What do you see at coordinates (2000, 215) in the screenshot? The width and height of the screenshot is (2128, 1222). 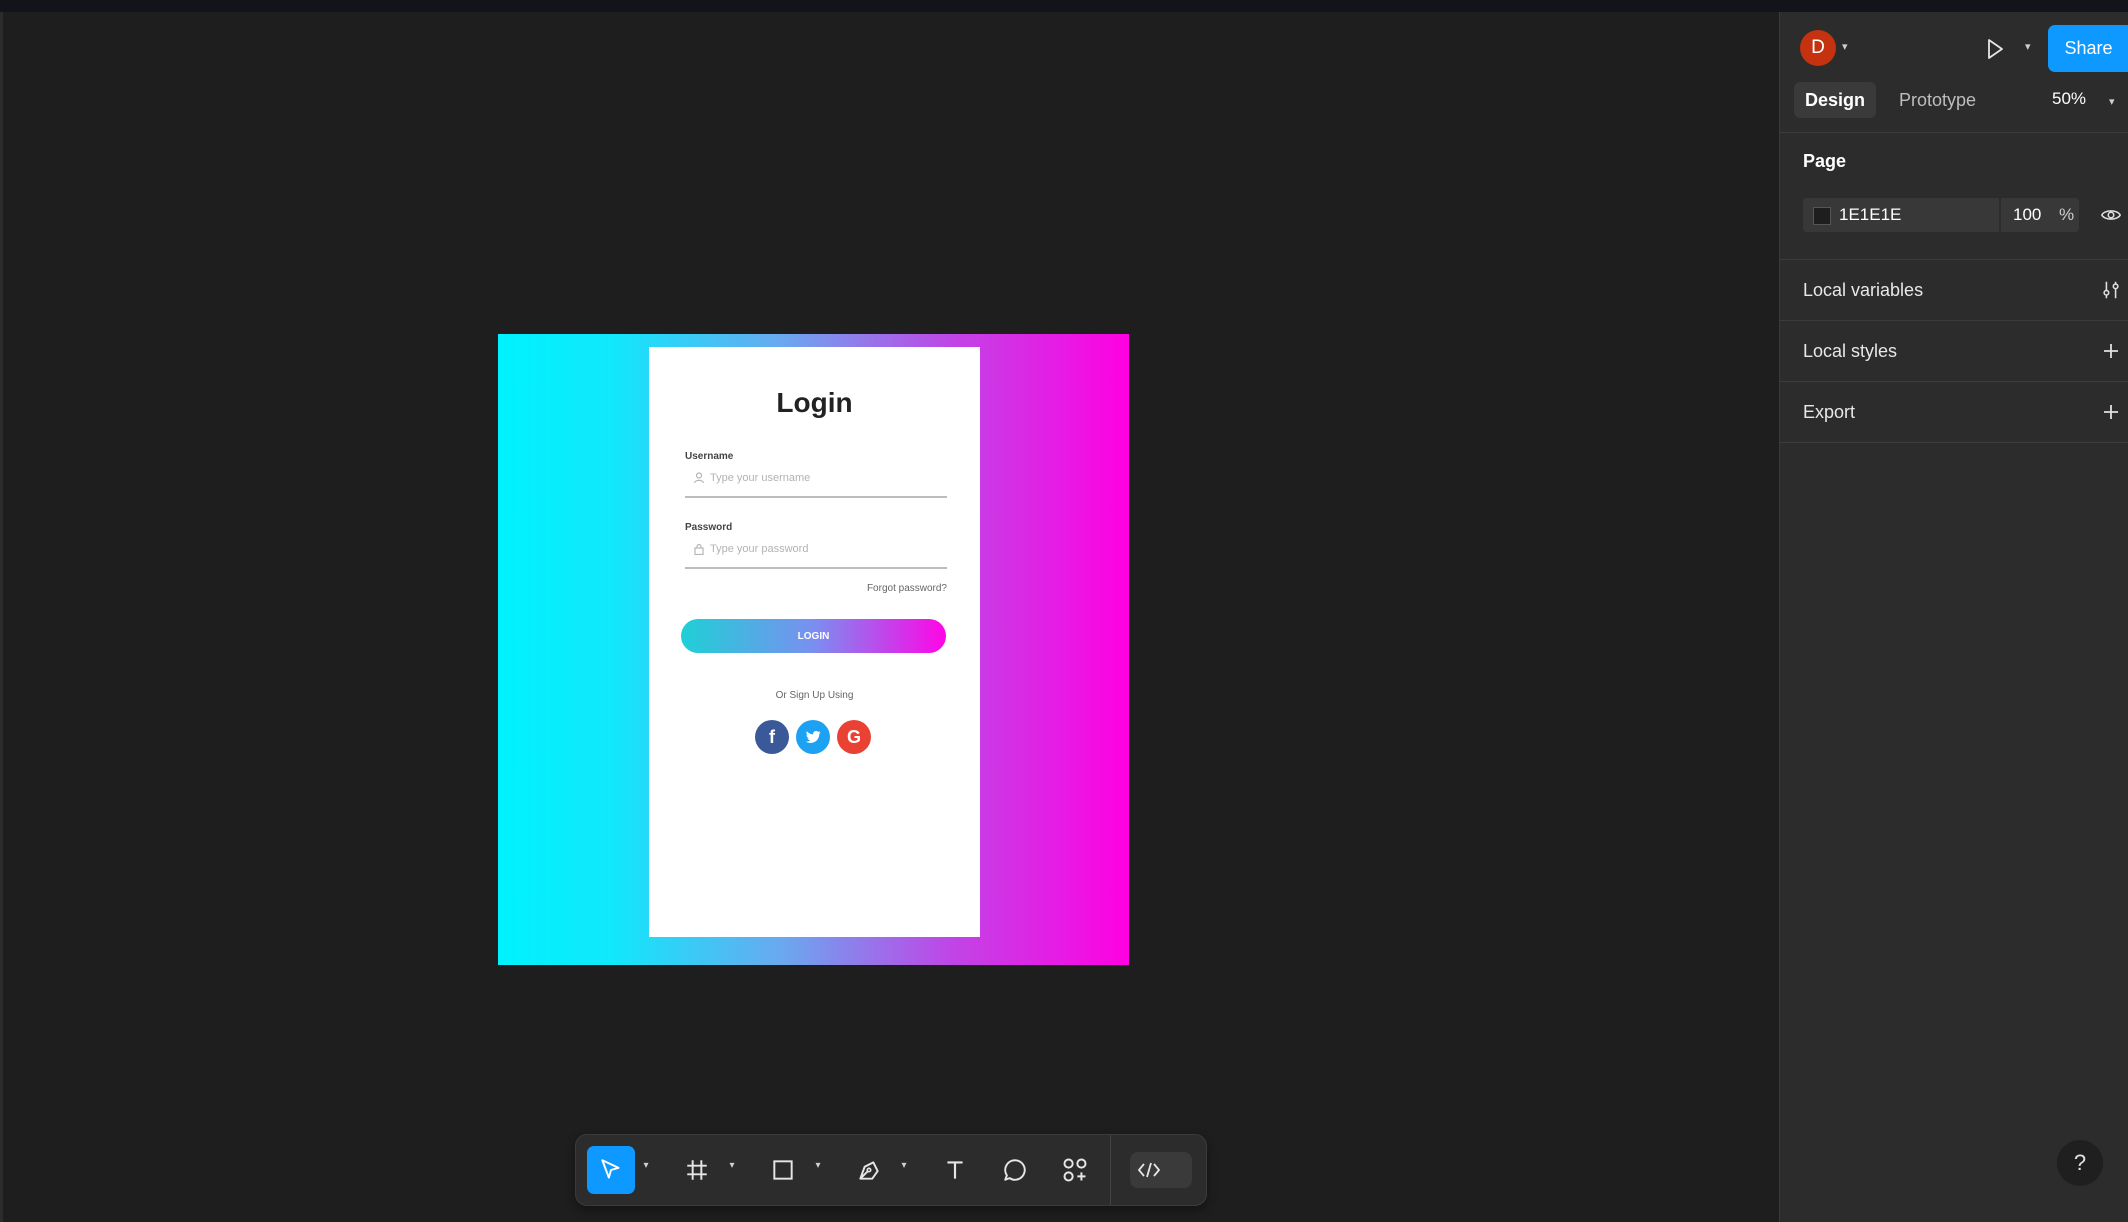 I see `field-divider` at bounding box center [2000, 215].